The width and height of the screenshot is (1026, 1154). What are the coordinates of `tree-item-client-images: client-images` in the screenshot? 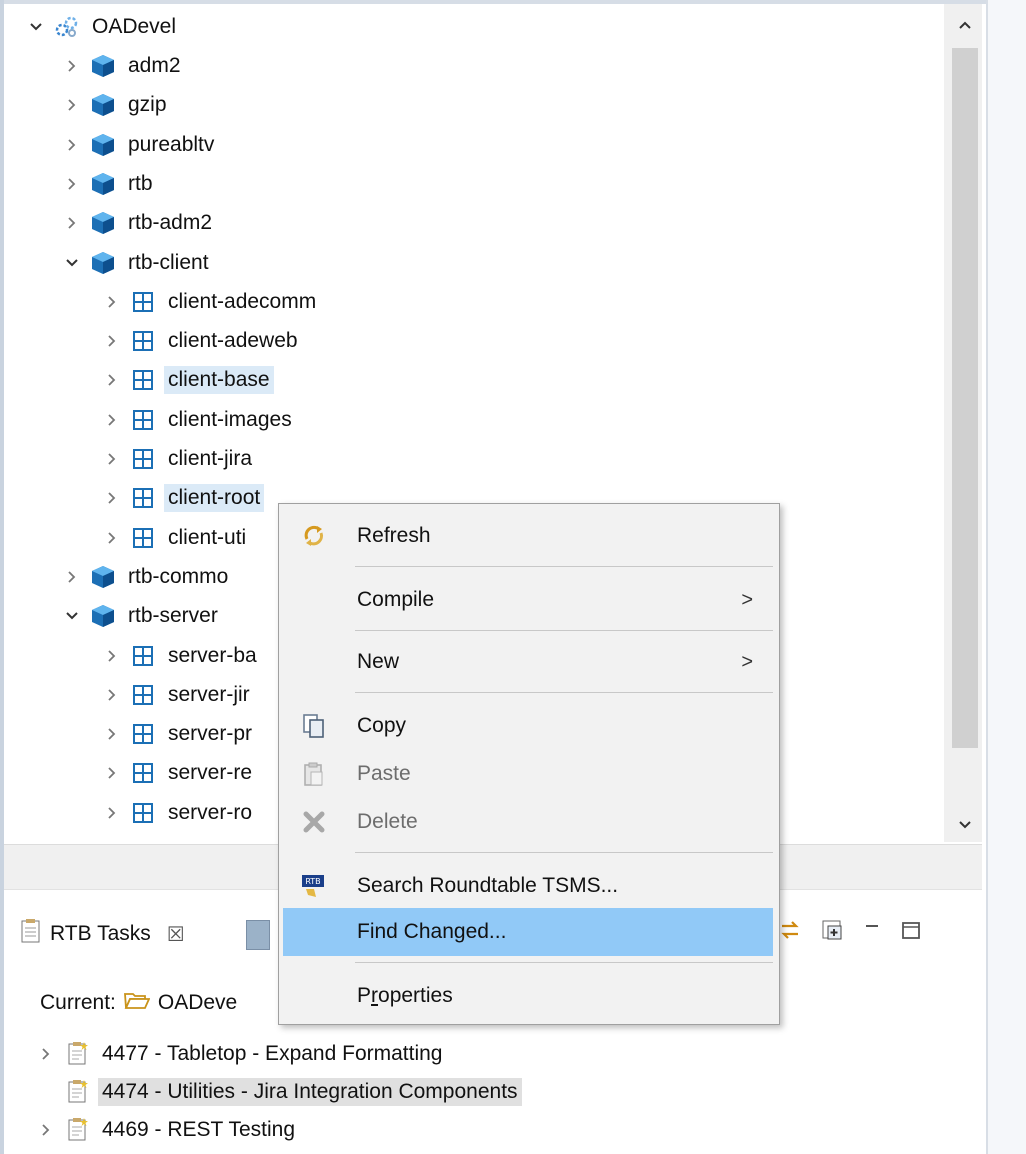 It's located at (198, 420).